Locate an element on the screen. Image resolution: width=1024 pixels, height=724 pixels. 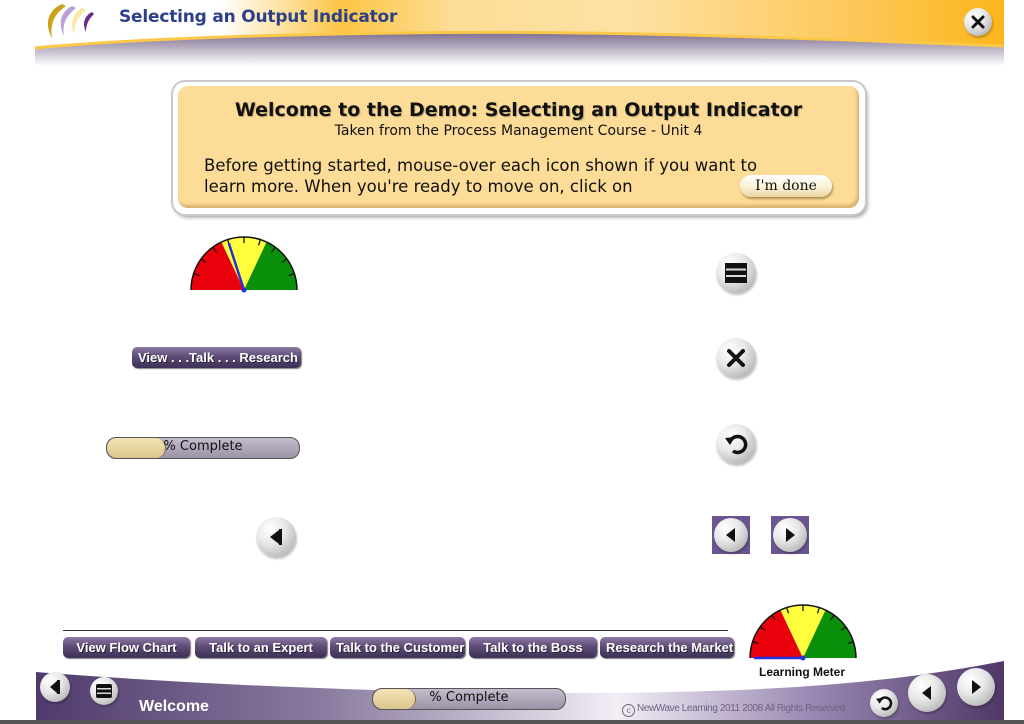
gauge-hub is located at coordinates (244, 290).